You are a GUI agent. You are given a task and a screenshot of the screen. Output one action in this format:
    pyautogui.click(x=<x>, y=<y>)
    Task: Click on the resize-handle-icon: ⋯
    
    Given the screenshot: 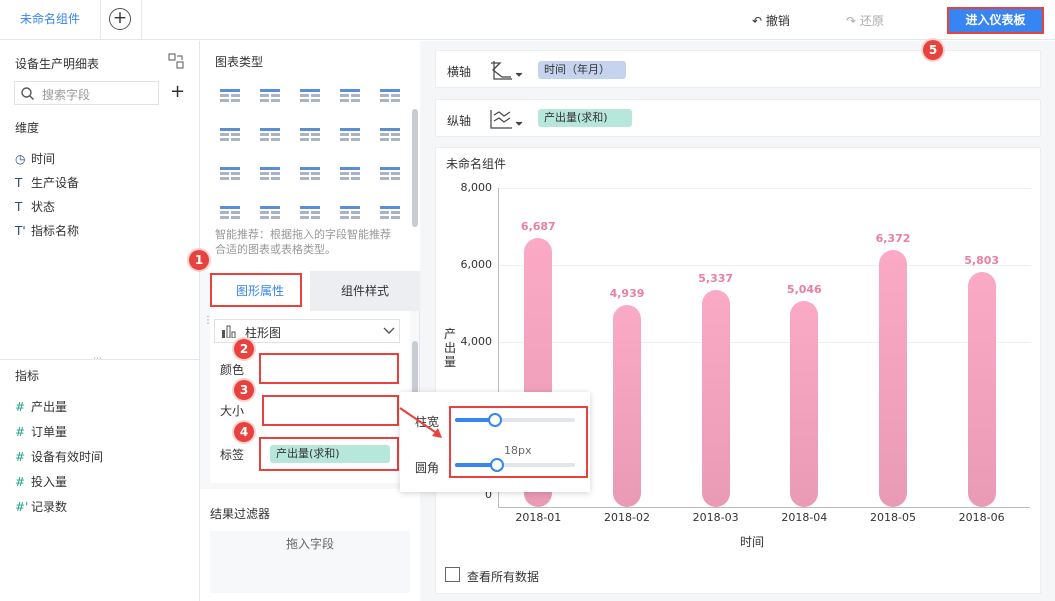 What is the action you would take?
    pyautogui.click(x=97, y=359)
    